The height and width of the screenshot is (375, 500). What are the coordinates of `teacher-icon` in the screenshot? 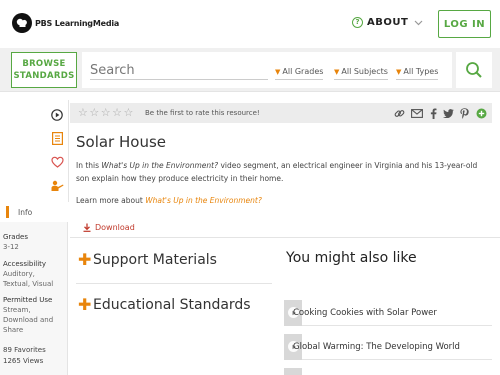 It's located at (57, 185).